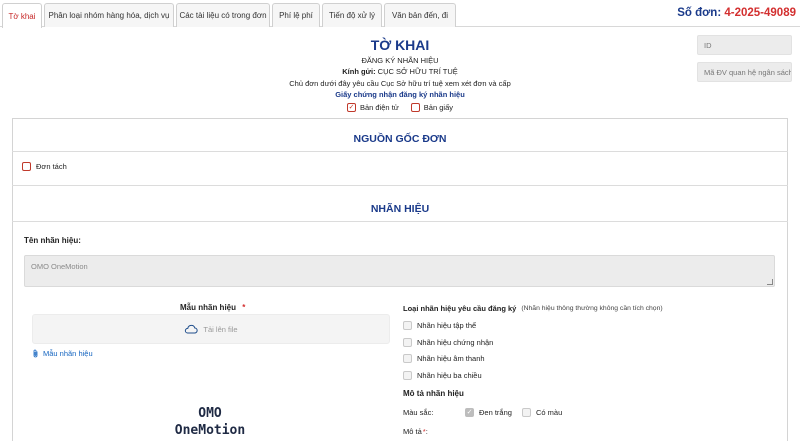 The width and height of the screenshot is (800, 441). What do you see at coordinates (699, 13) in the screenshot?
I see `application-number-label: Số đơn:` at bounding box center [699, 13].